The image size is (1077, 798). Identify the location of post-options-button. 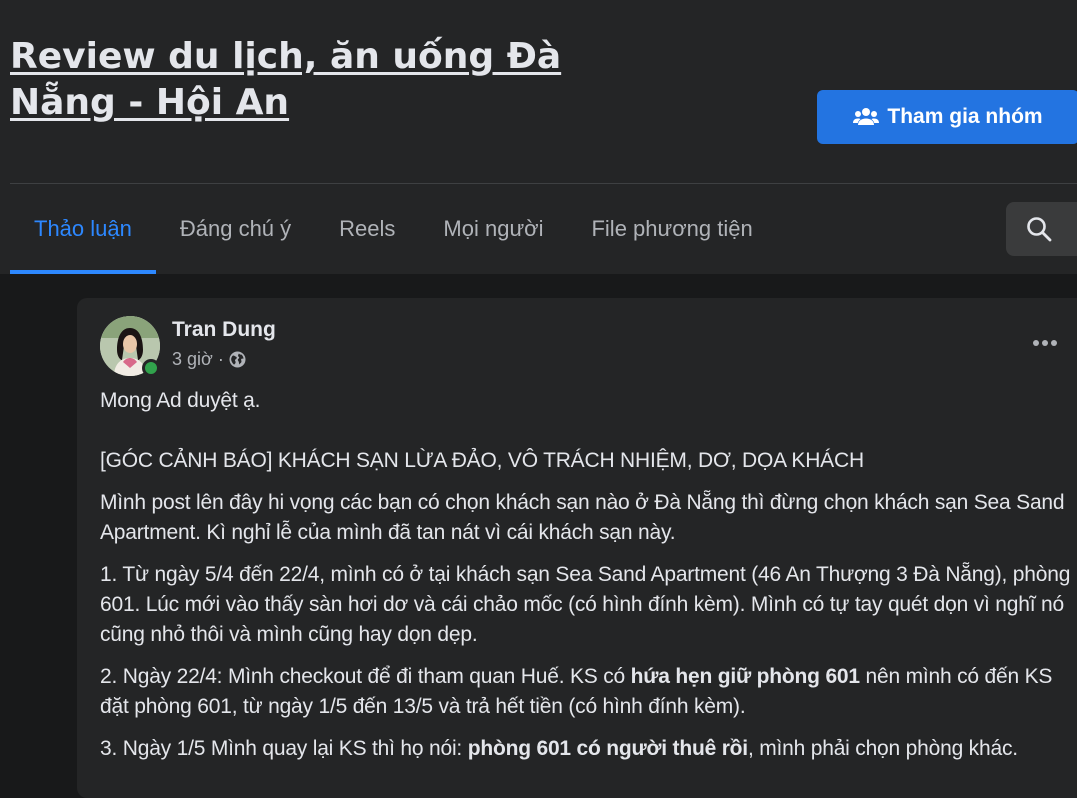
(1045, 343).